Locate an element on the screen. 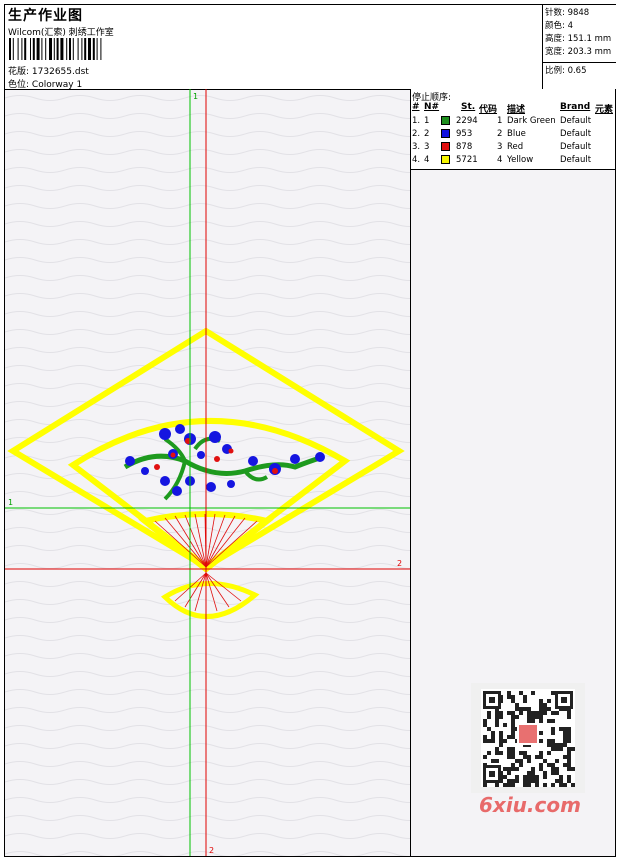 This screenshot has height=861, width=620. qr-code-icon is located at coordinates (528, 738).